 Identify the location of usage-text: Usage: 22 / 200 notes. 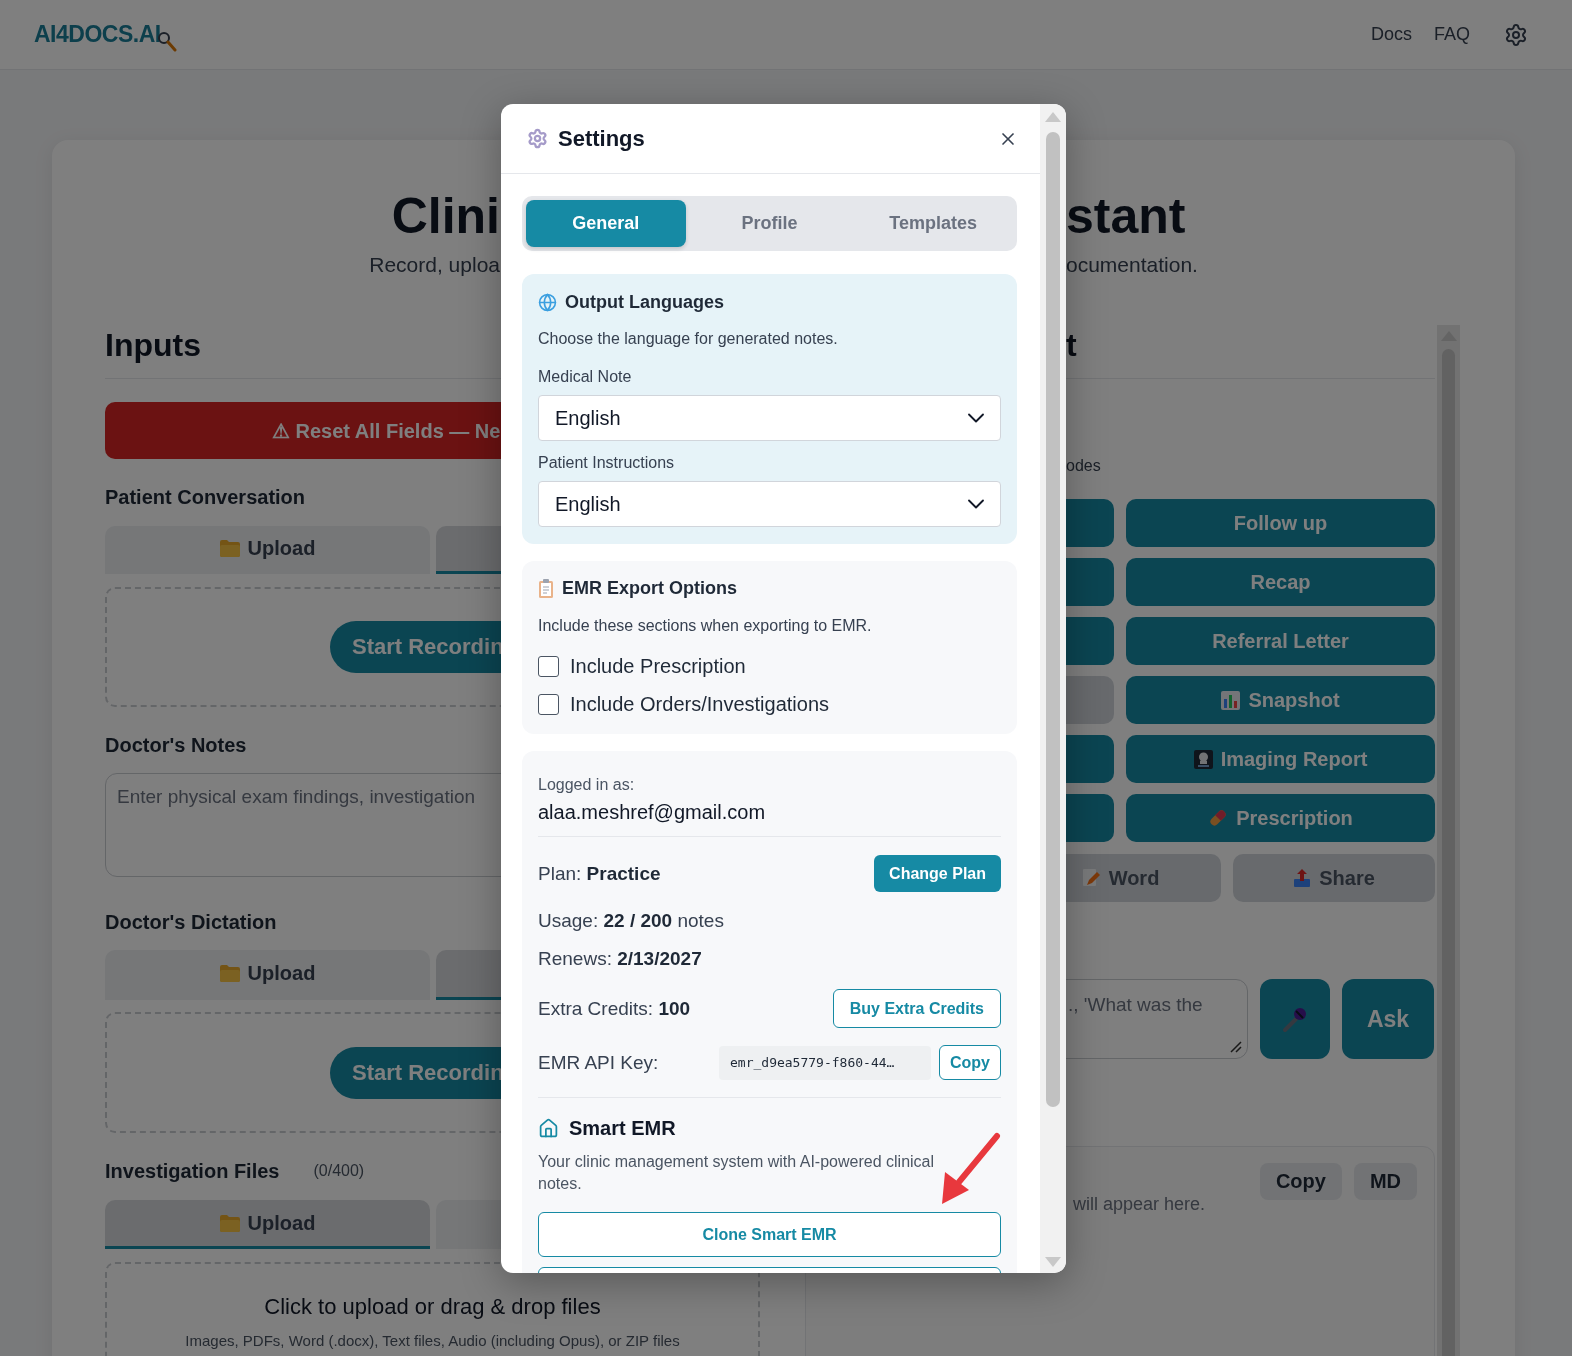
(631, 921).